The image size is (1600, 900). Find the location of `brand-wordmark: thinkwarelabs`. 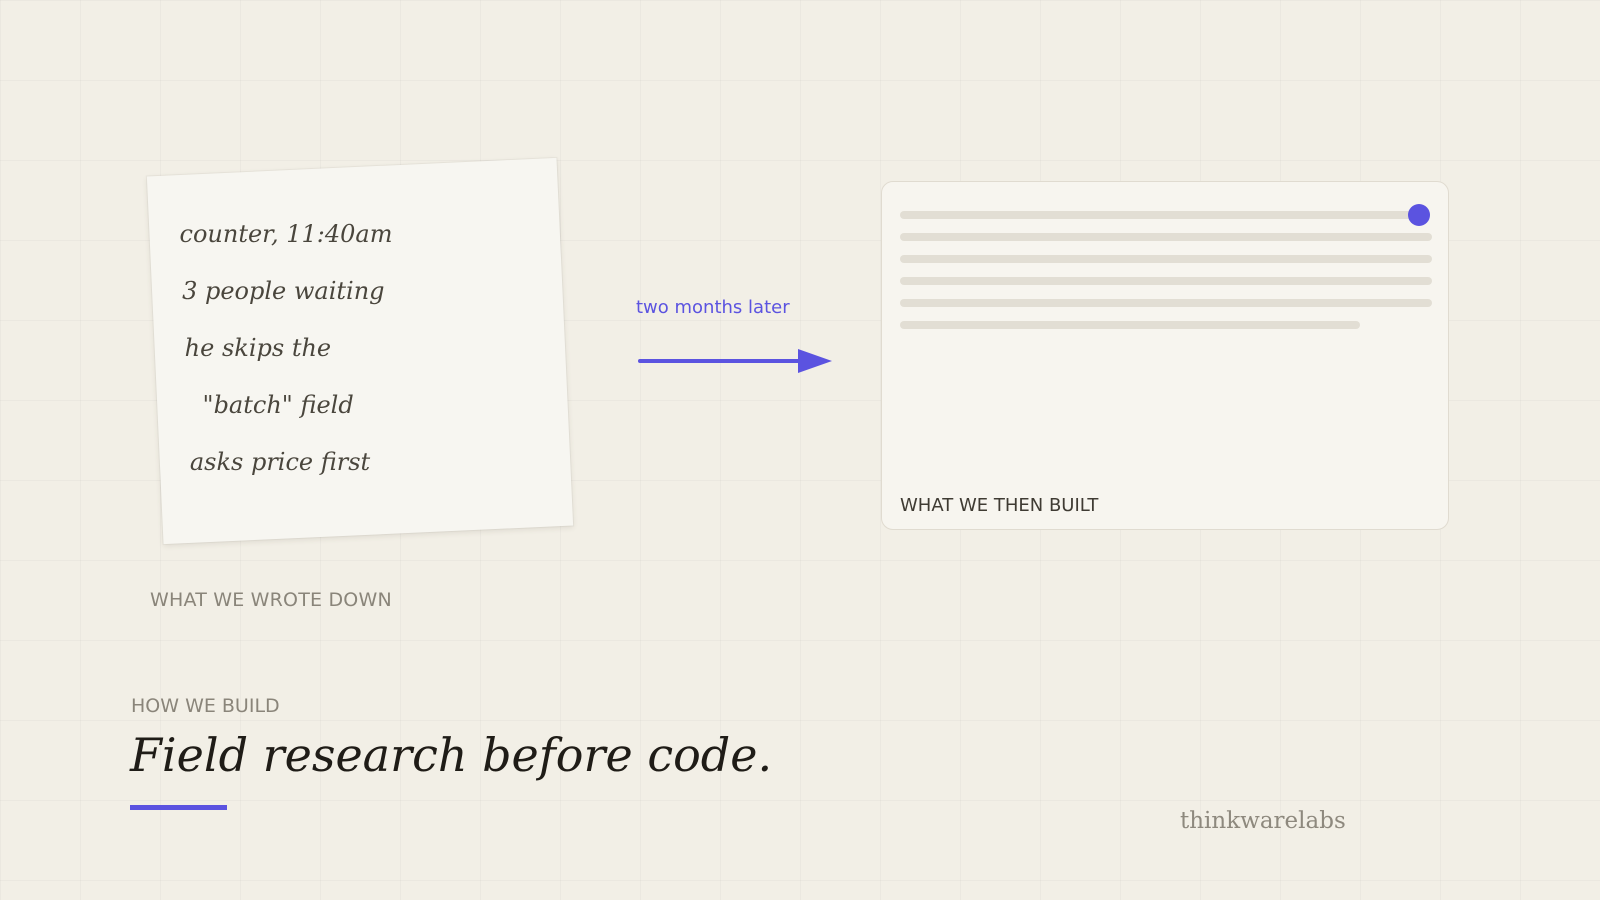

brand-wordmark: thinkwarelabs is located at coordinates (1263, 821).